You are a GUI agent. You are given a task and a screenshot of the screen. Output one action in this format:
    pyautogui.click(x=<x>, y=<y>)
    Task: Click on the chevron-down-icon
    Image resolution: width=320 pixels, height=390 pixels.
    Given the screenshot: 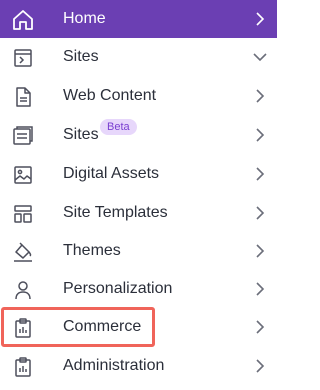 What is the action you would take?
    pyautogui.click(x=260, y=57)
    